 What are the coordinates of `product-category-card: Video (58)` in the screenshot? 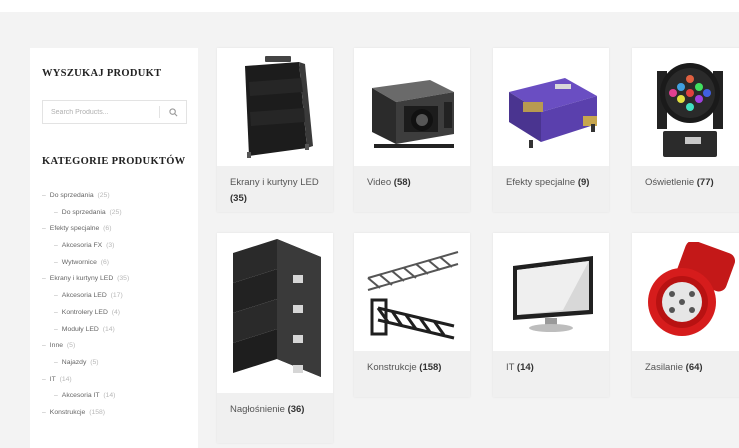 It's located at (412, 130).